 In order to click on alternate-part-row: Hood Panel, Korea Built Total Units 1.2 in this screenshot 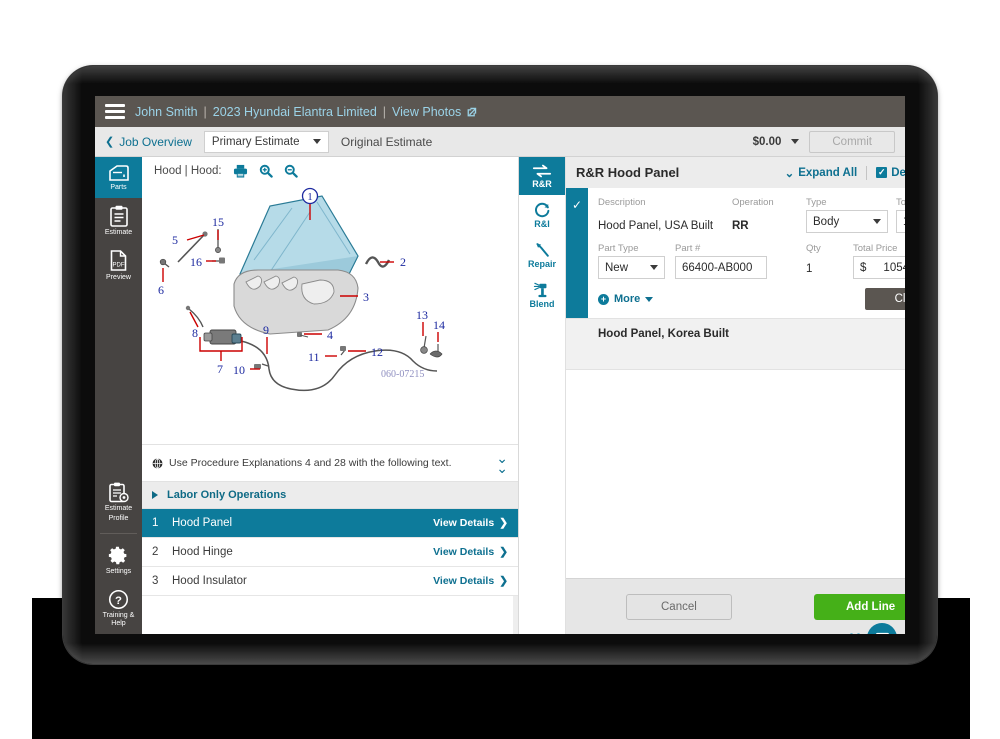, I will do `click(735, 344)`.